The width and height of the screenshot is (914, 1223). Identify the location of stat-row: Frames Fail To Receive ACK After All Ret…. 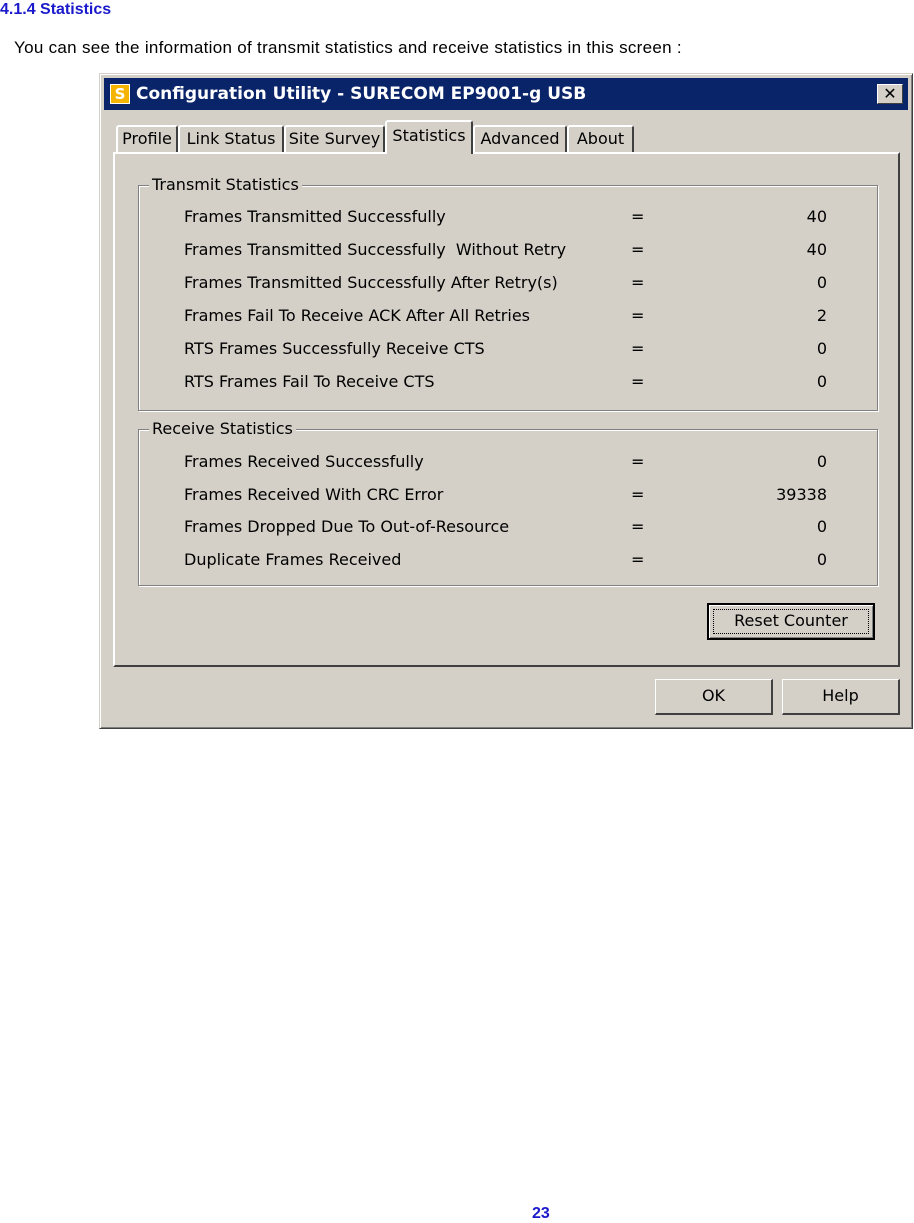
(508, 316).